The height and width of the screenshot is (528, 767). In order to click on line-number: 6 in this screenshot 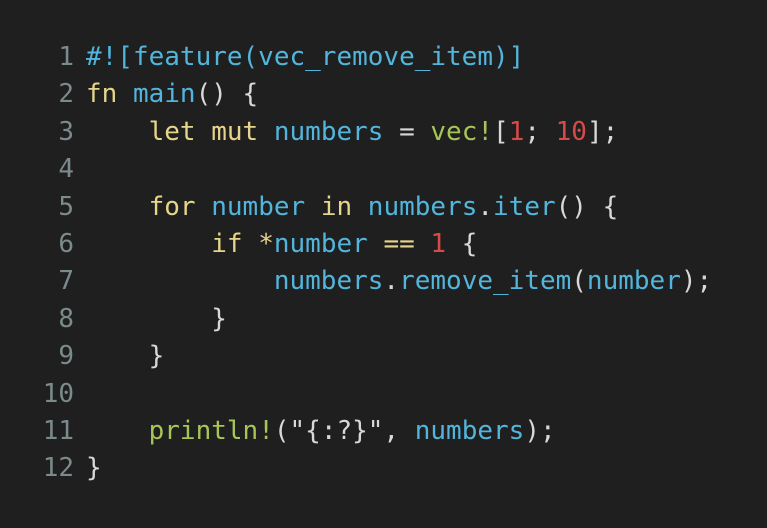, I will do `click(66, 243)`.